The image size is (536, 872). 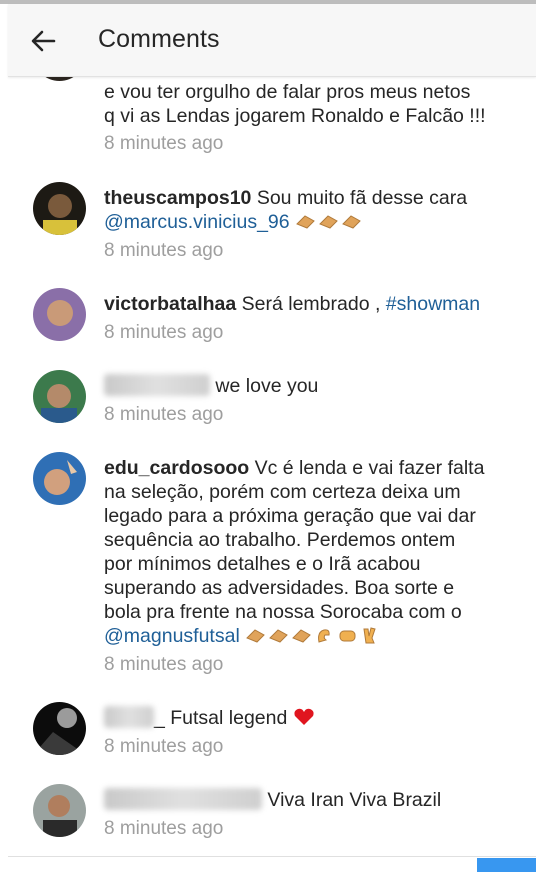 I want to click on comment-text: Viva Iran Viva Brazil, so click(x=314, y=800).